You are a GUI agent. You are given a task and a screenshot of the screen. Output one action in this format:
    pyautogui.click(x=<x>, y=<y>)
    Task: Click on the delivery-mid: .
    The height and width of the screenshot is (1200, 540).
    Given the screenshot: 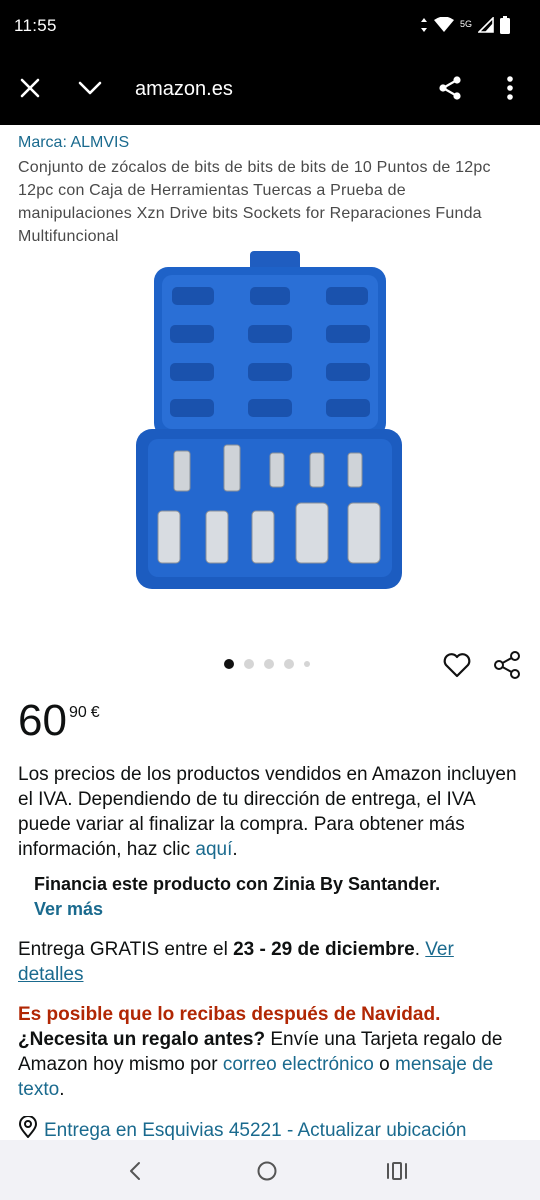 What is the action you would take?
    pyautogui.click(x=420, y=949)
    